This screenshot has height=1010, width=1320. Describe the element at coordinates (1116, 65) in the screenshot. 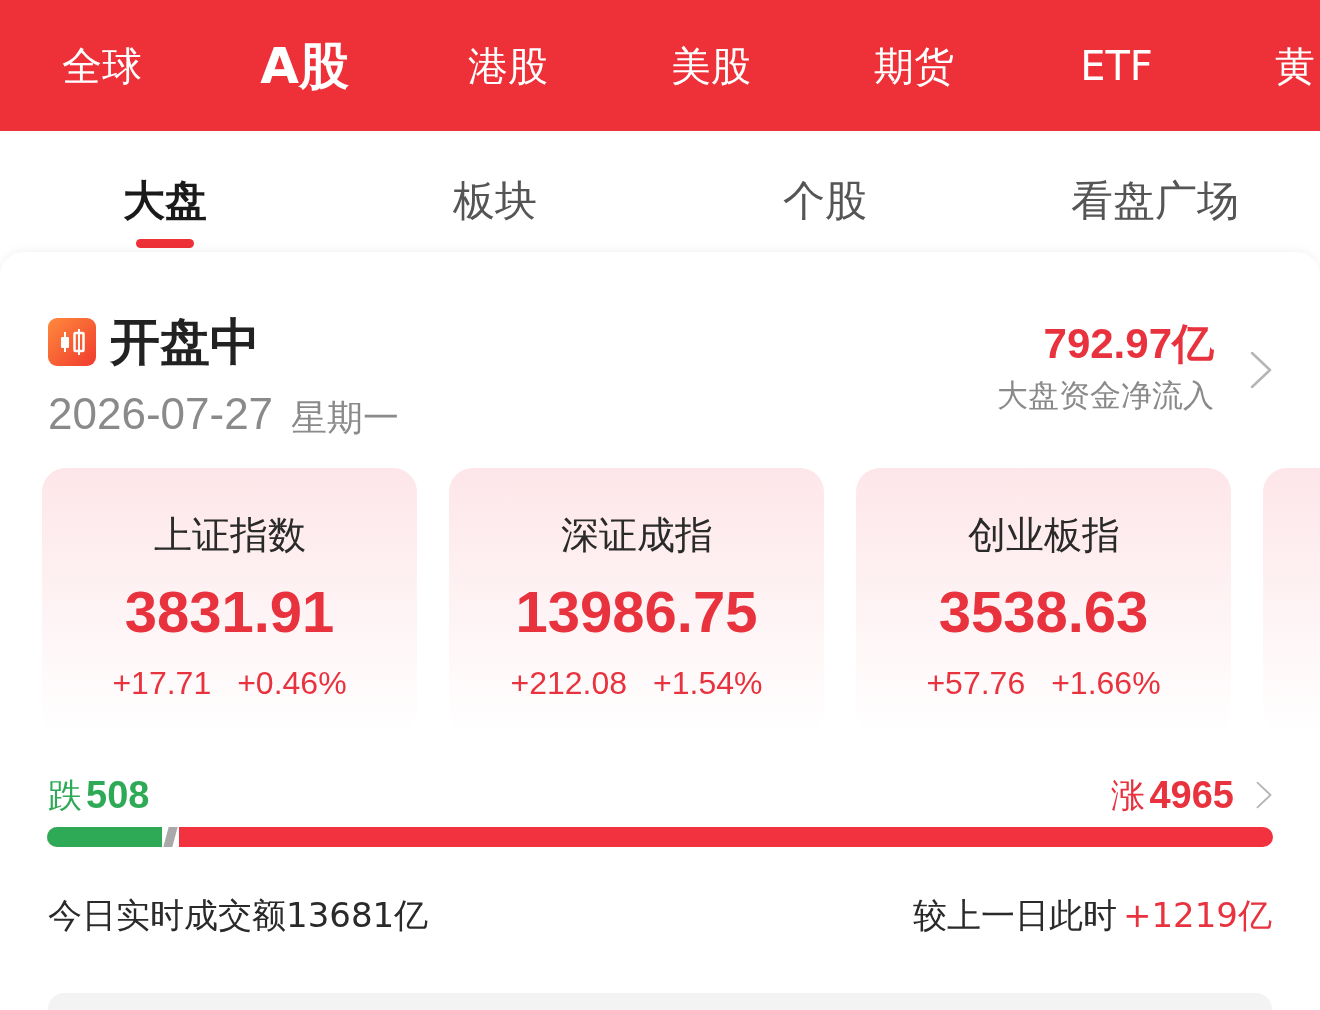

I see `market-tab: ETF` at that location.